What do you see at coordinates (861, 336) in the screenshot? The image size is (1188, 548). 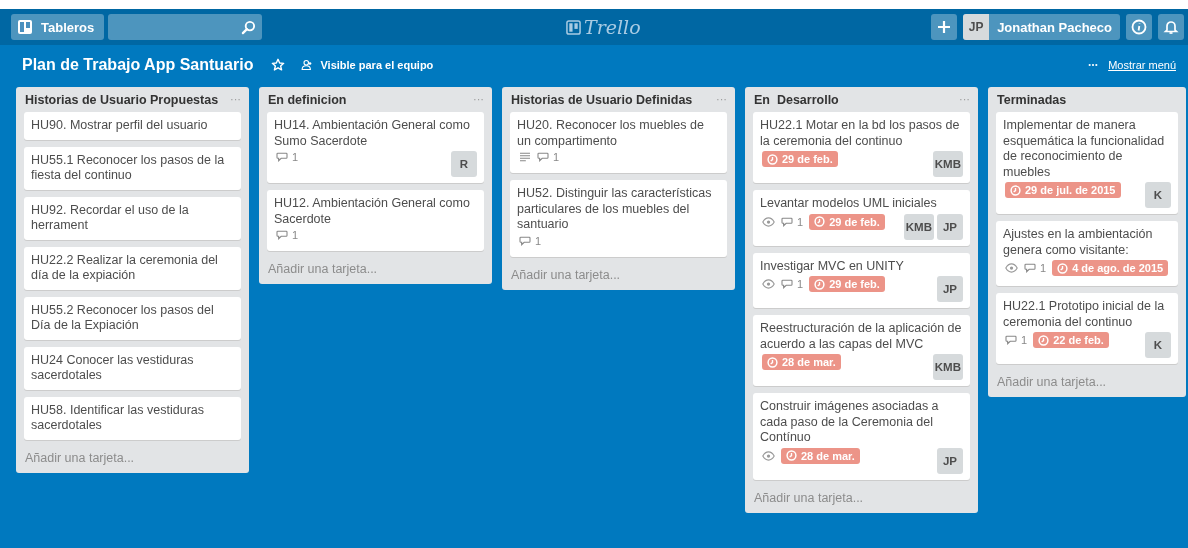 I see `card-title: Reestructuración de la aplicación de acuerdo a las capas del MVC` at bounding box center [861, 336].